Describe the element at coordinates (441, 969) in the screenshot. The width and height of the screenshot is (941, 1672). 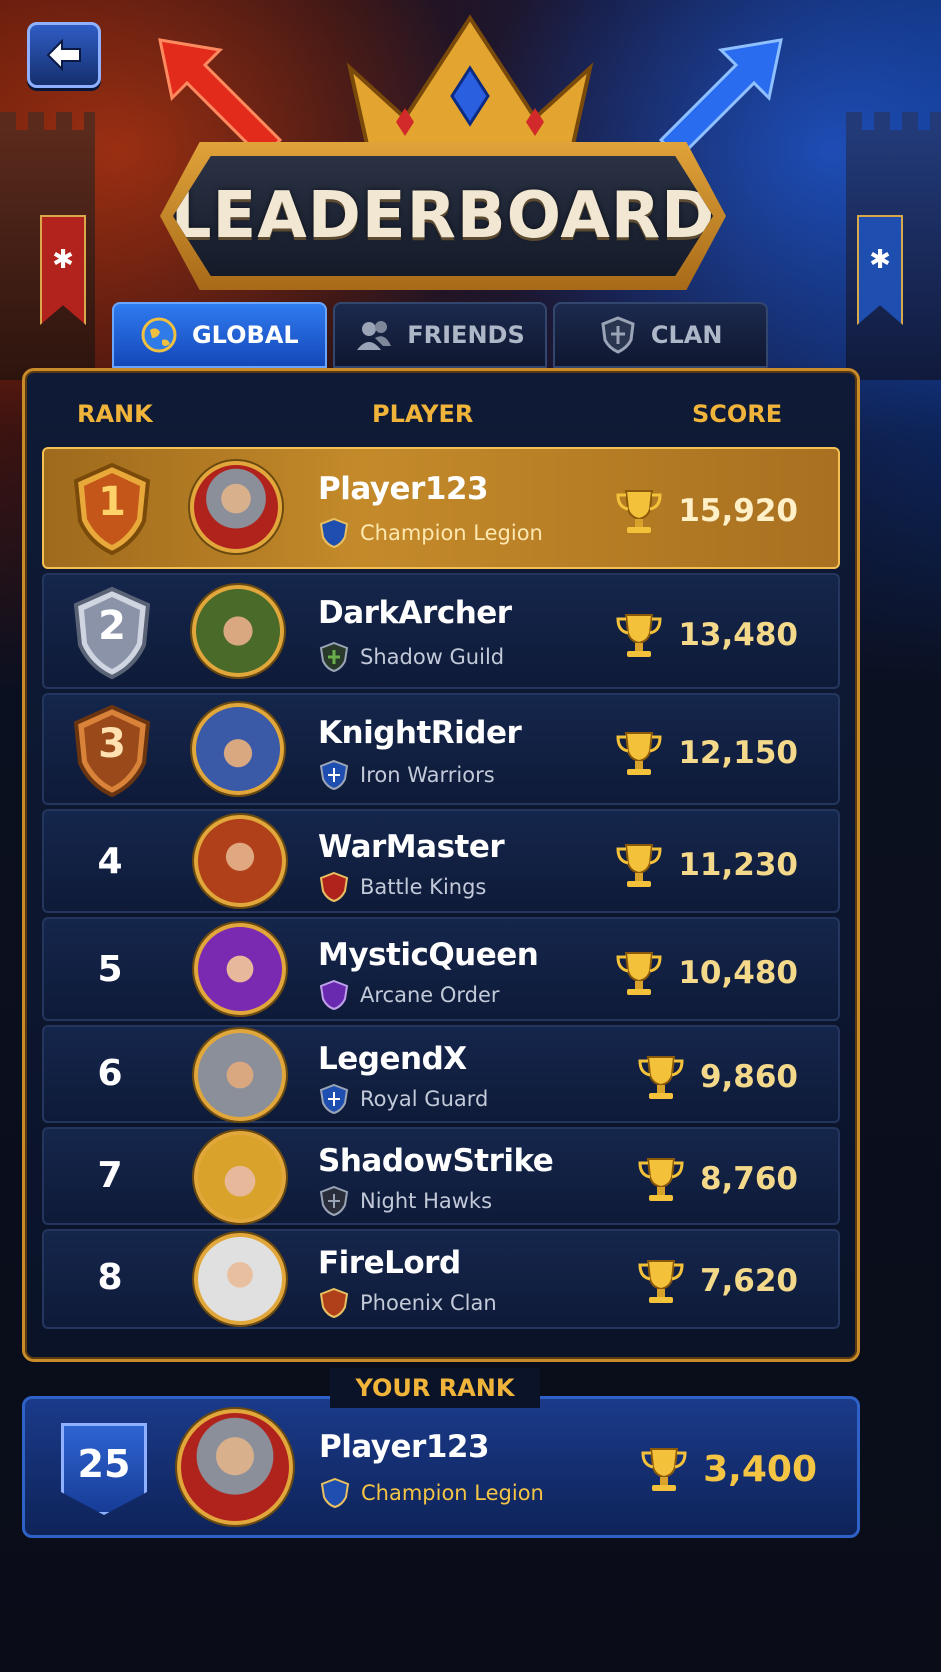
I see `table-row: 5 MysticQueen Arcane Order 10,480` at that location.